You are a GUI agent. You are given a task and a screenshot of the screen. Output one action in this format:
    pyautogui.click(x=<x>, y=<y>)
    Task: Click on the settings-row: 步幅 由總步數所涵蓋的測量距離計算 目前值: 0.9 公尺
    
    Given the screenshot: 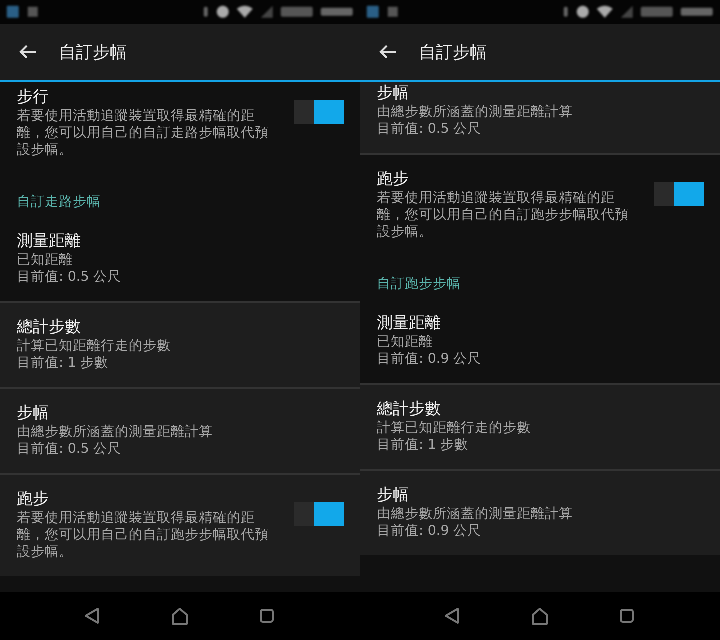 What is the action you would take?
    pyautogui.click(x=540, y=513)
    